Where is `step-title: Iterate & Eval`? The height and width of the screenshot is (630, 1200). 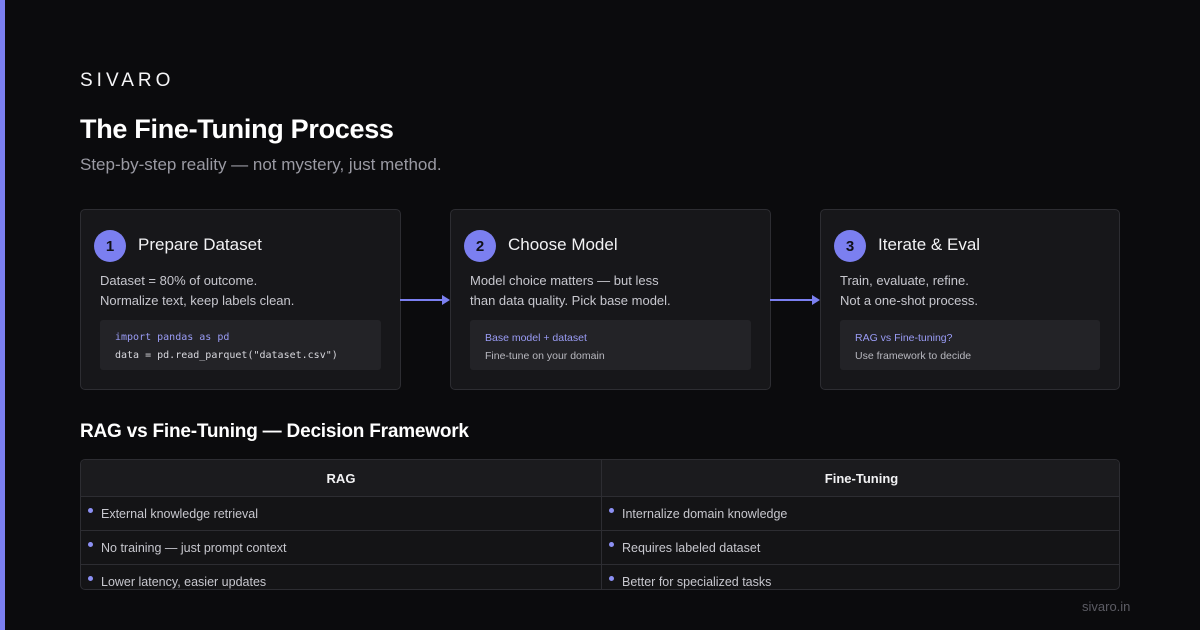
step-title: Iterate & Eval is located at coordinates (929, 244).